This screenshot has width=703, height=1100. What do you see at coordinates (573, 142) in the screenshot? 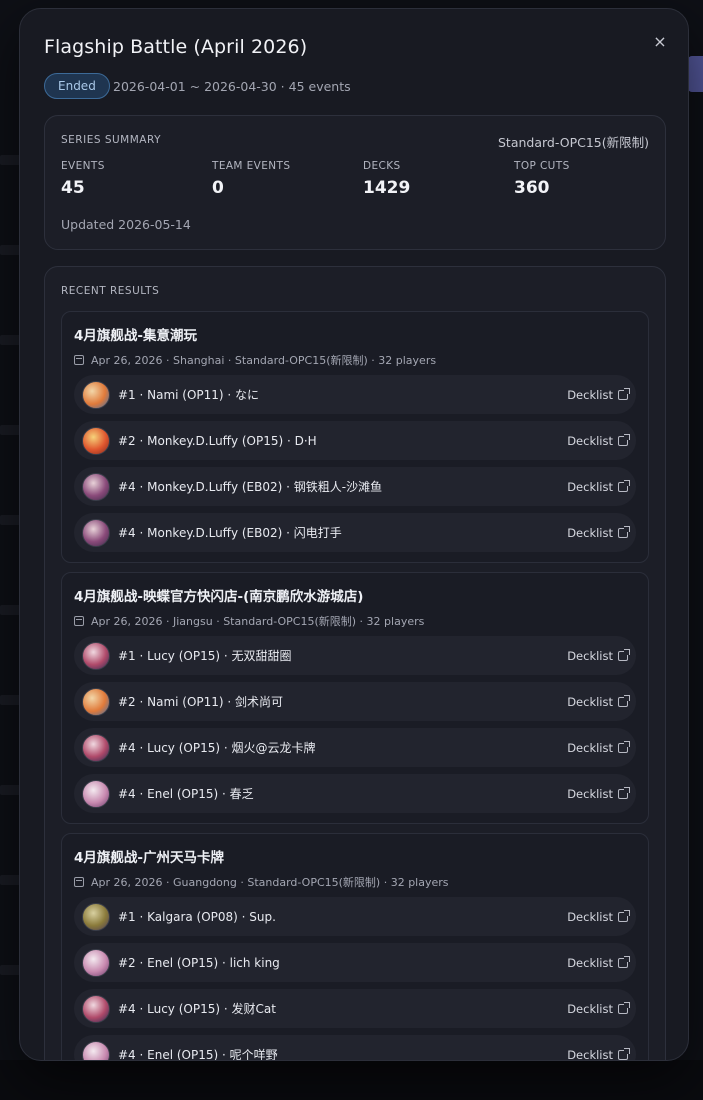
I see `format-label: Standard-OPC15(新限制)` at bounding box center [573, 142].